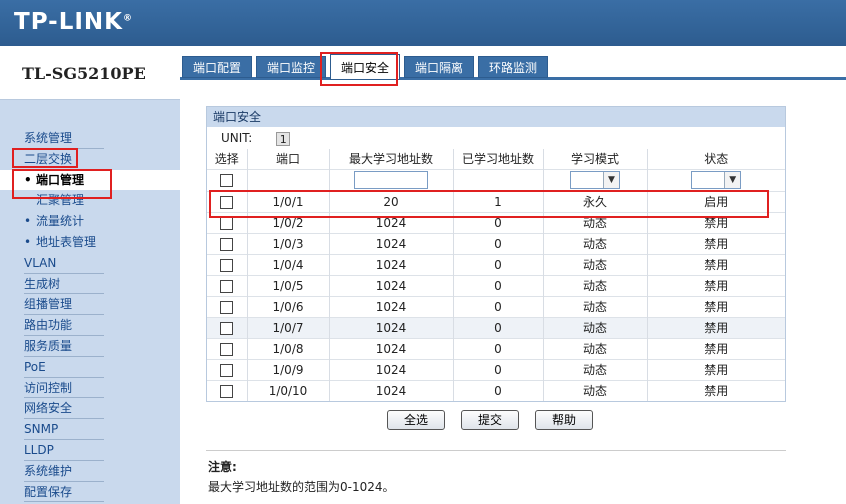 The image size is (846, 504). Describe the element at coordinates (391, 201) in the screenshot. I see `cell-max: 20` at that location.